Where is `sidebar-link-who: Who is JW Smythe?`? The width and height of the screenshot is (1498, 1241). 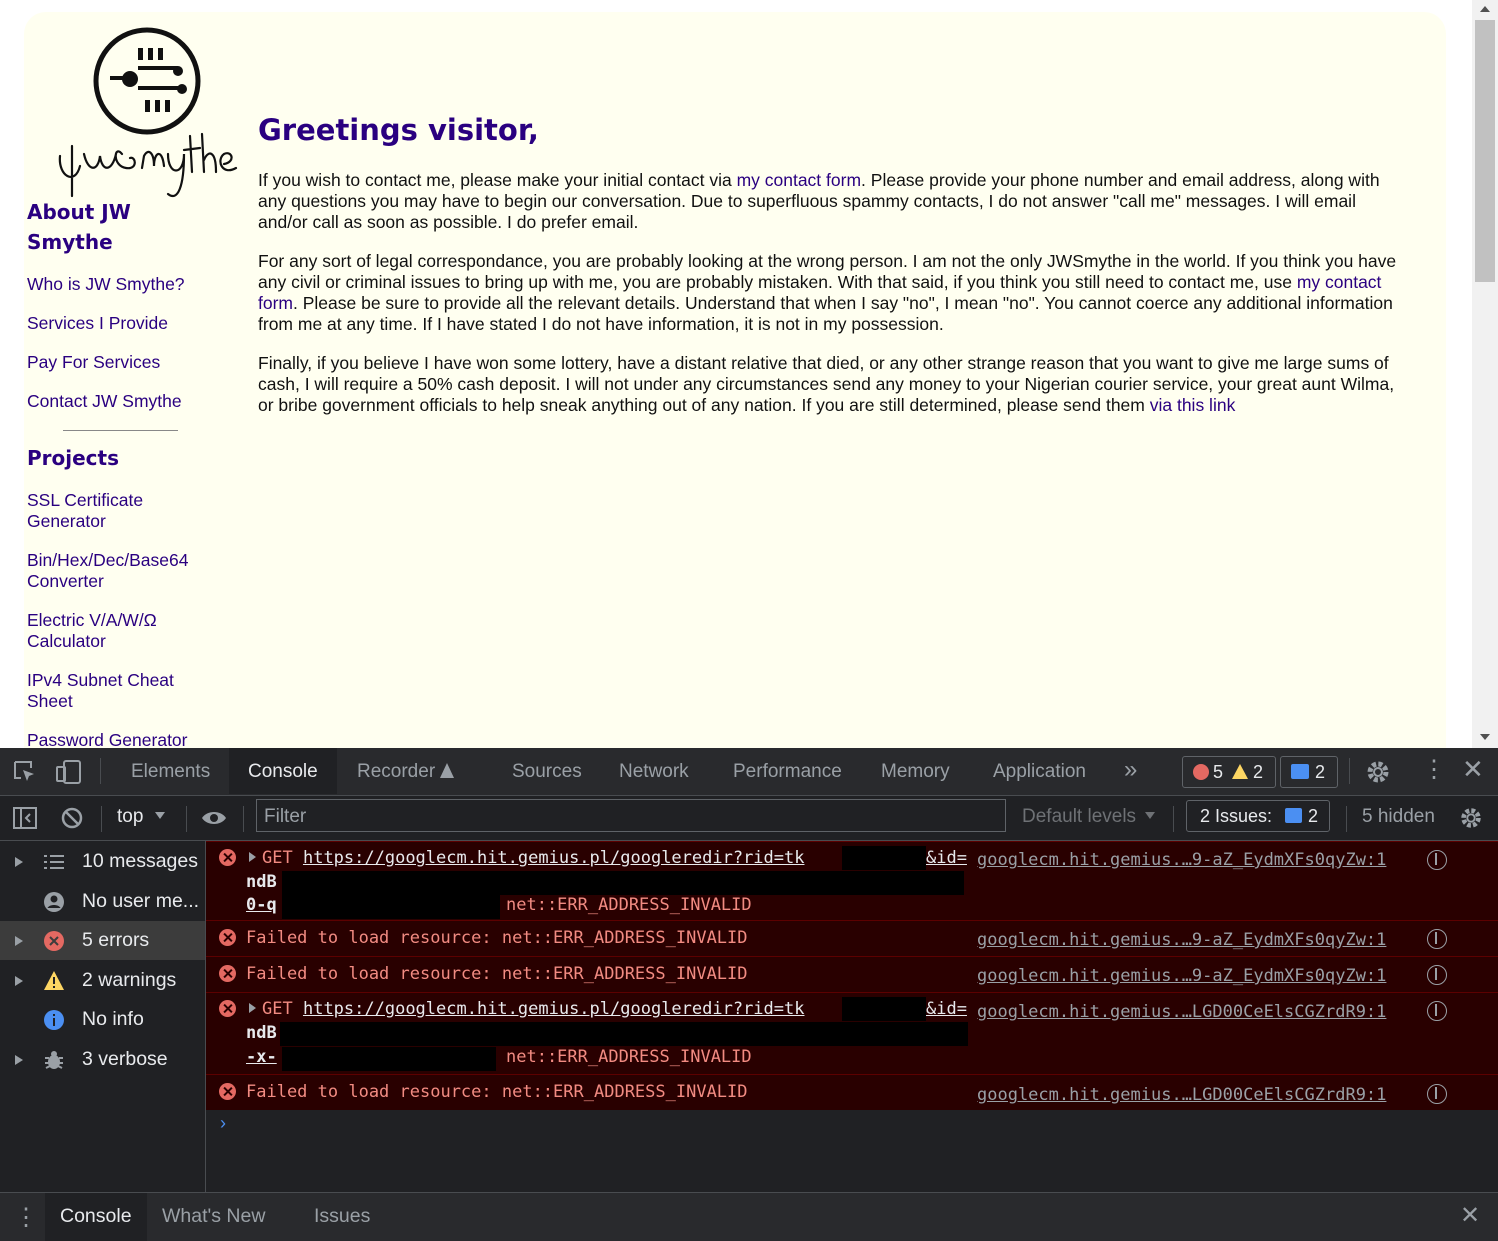
sidebar-link-who: Who is JW Smythe? is located at coordinates (119, 284).